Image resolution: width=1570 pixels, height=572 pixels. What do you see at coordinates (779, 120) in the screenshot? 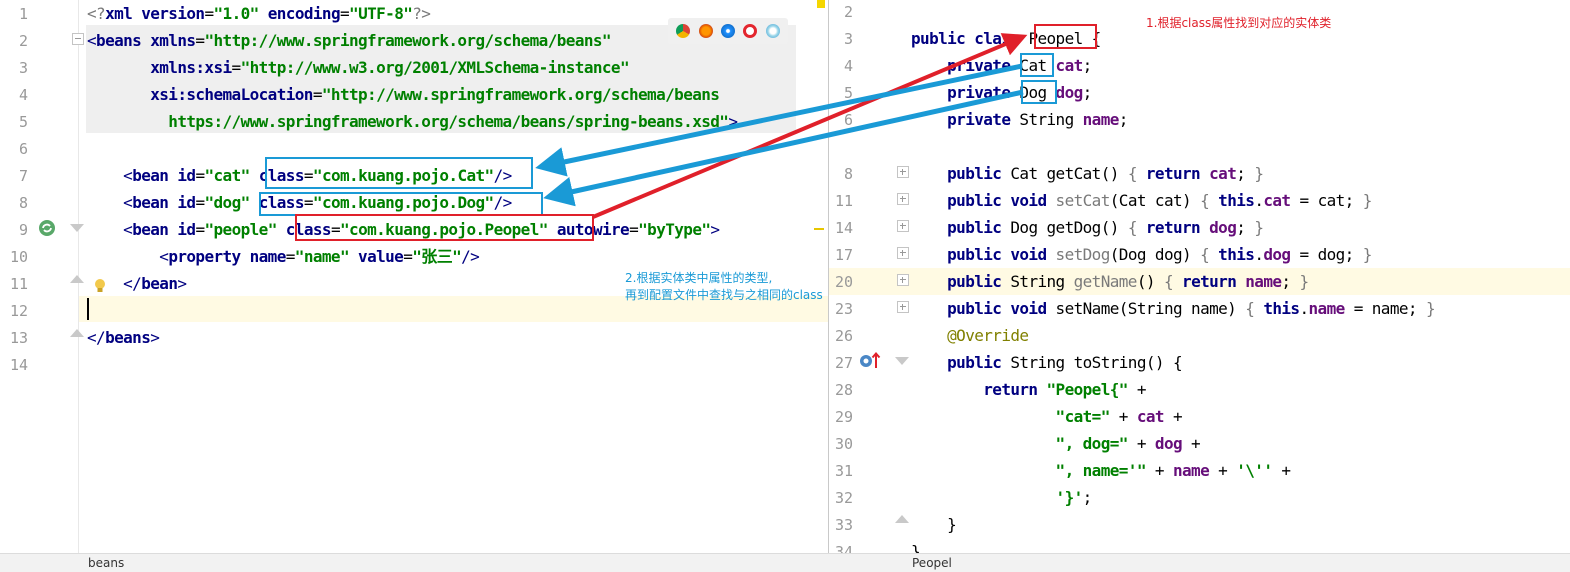
I see `arrow-blue-cat` at bounding box center [779, 120].